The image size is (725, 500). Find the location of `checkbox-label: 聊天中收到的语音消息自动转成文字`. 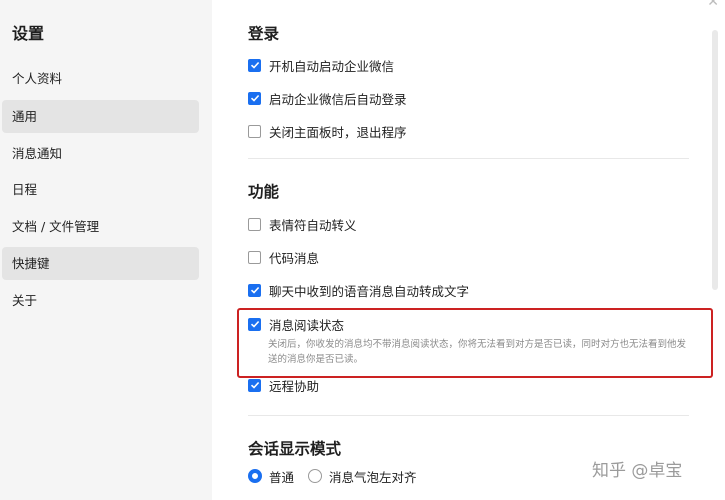

checkbox-label: 聊天中收到的语音消息自动转成文字 is located at coordinates (369, 291).